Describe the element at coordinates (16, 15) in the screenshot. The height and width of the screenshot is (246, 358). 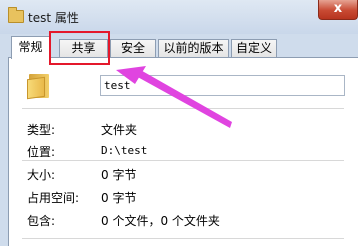
I see `folder-title-icon` at that location.